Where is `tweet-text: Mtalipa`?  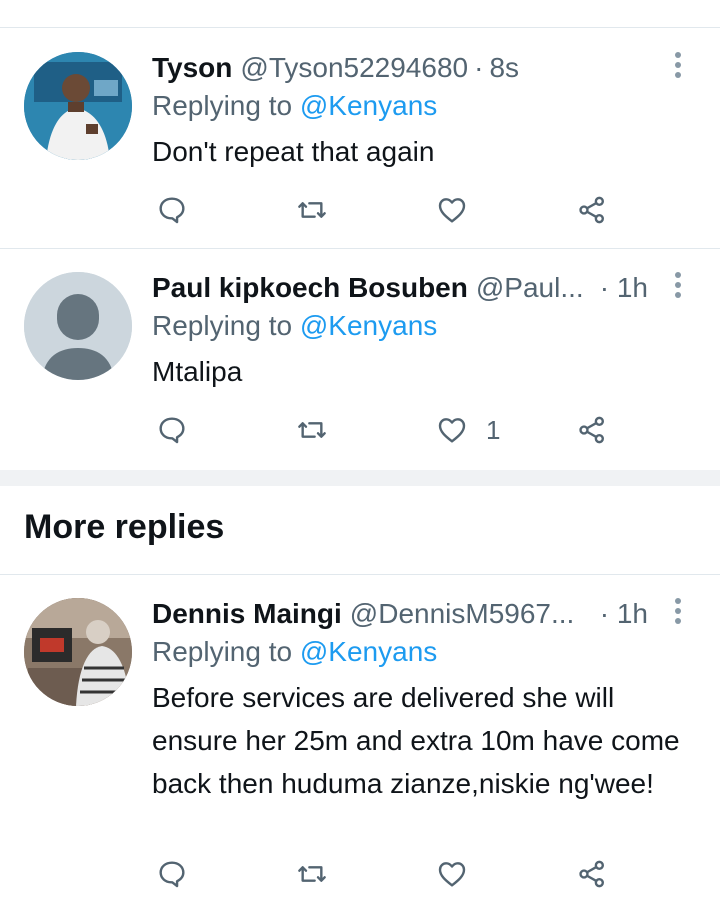
tweet-text: Mtalipa is located at coordinates (197, 371).